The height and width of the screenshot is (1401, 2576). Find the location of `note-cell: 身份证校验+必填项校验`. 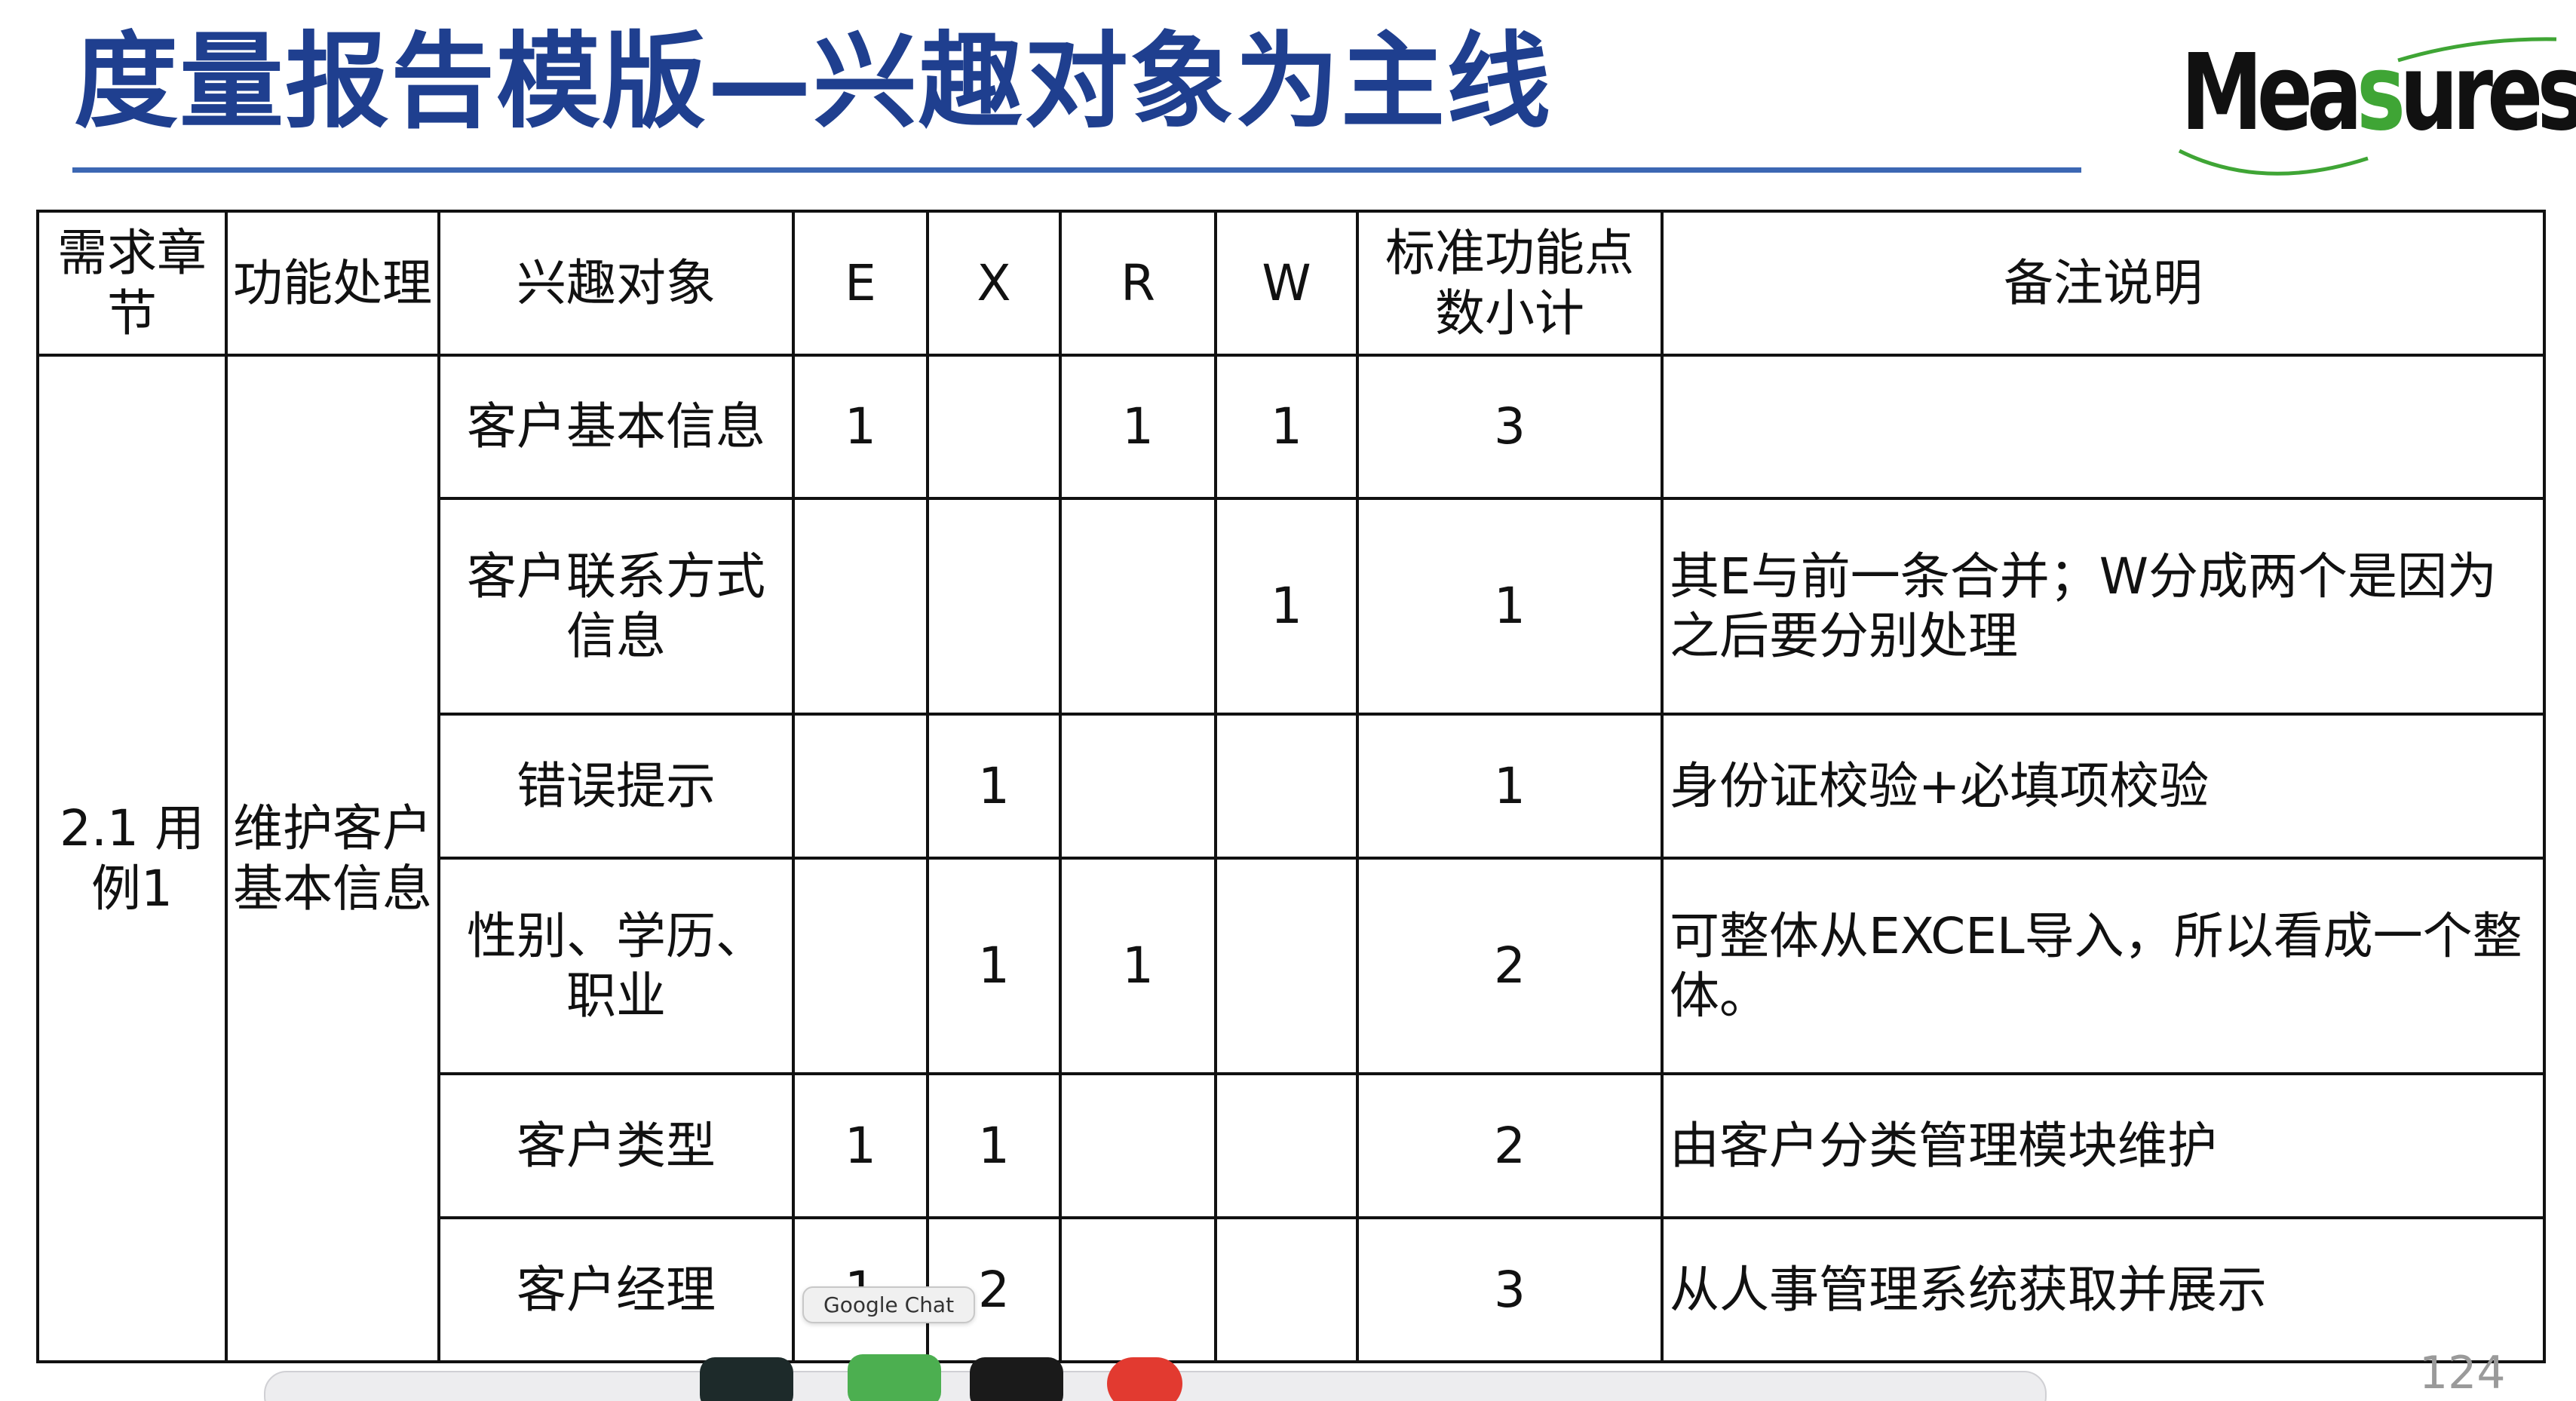

note-cell: 身份证校验+必填项校验 is located at coordinates (2103, 786).